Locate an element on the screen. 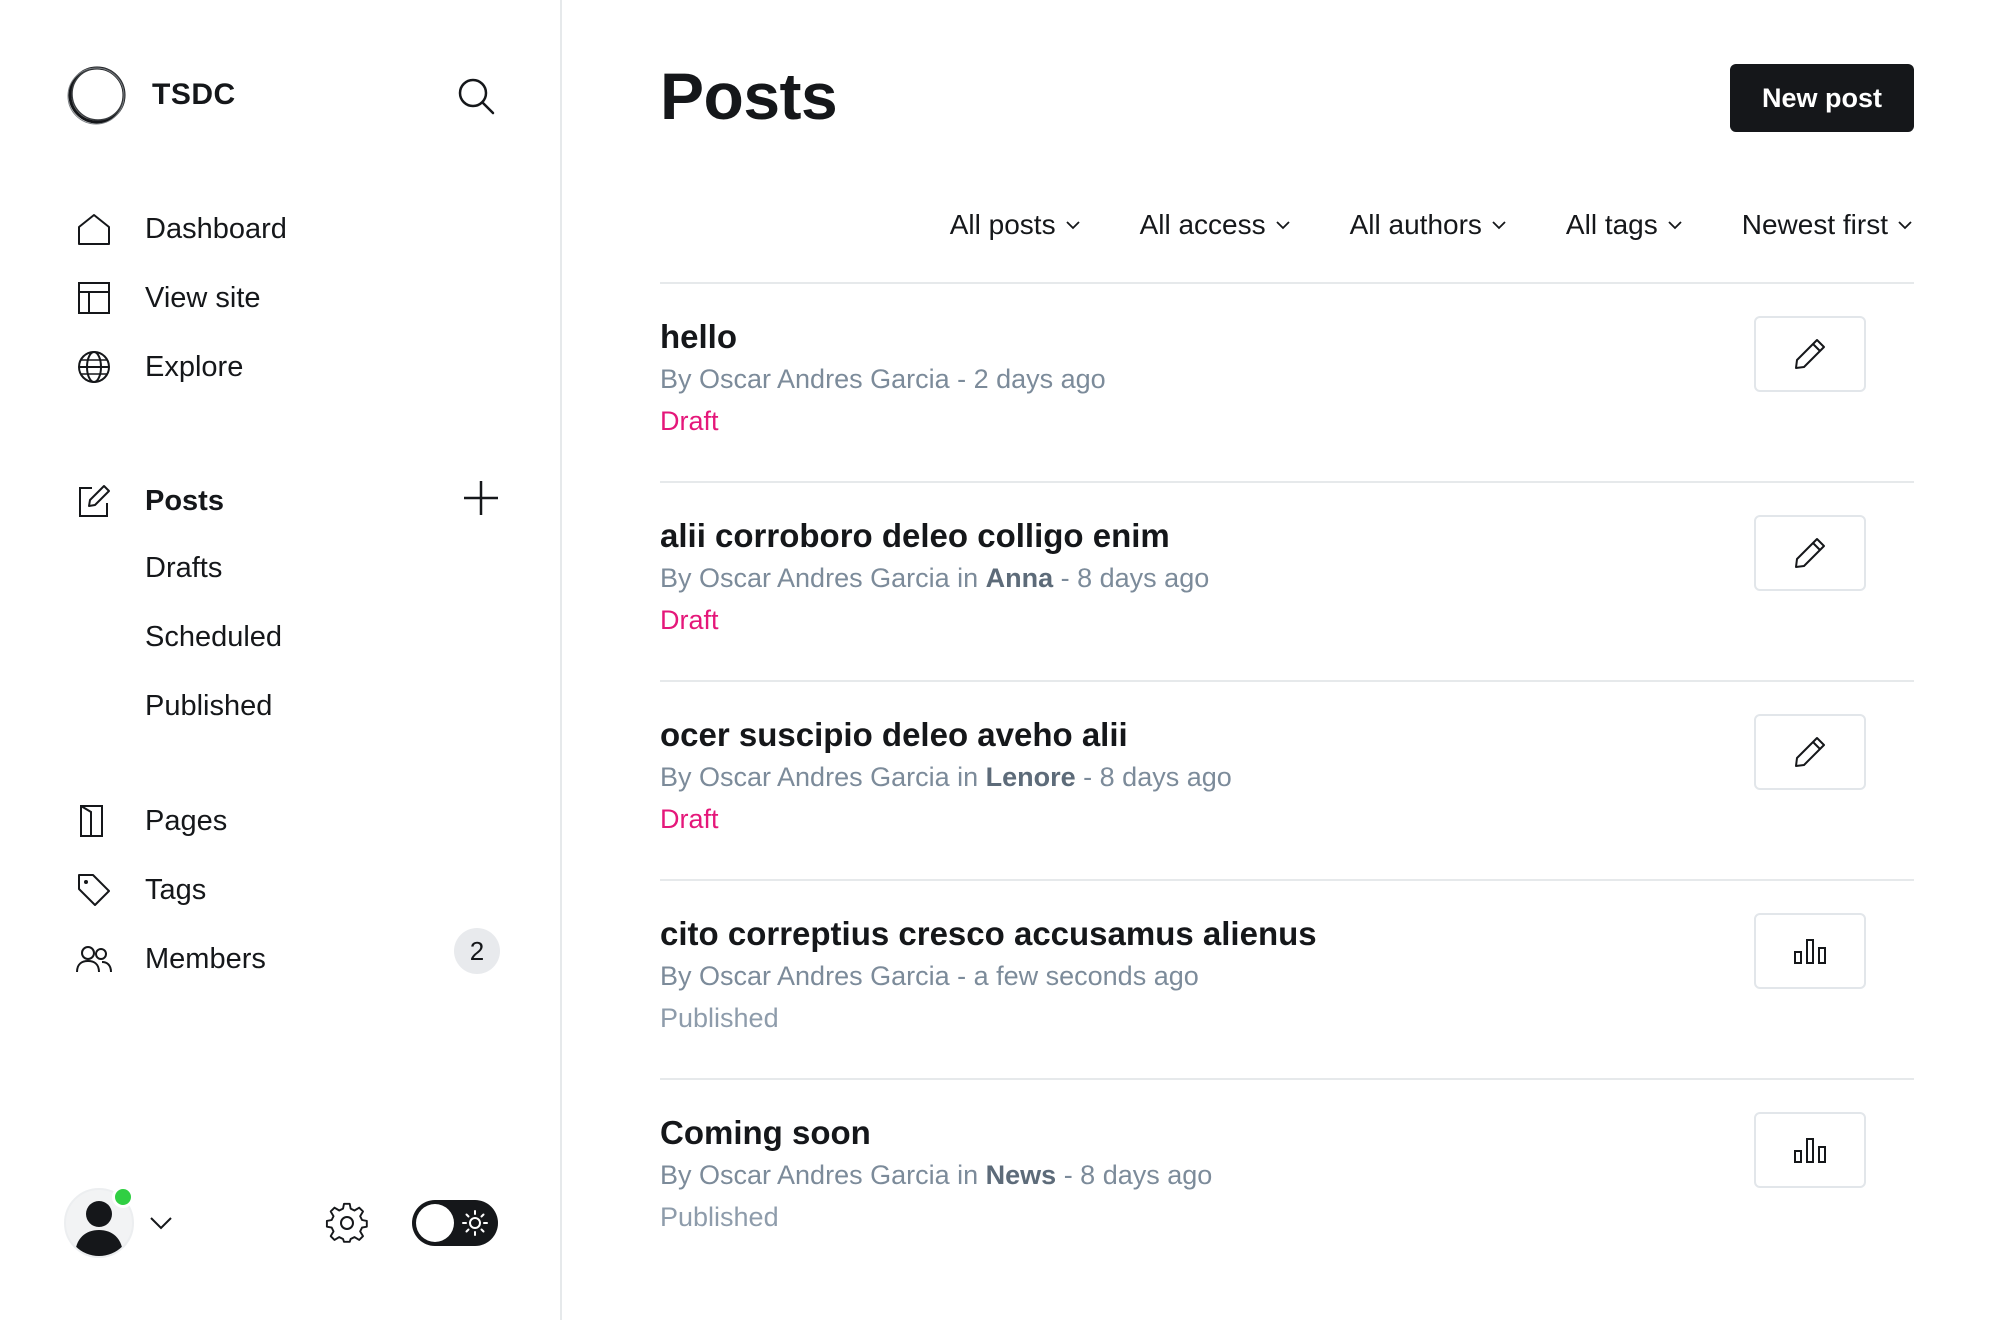 Image resolution: width=2000 pixels, height=1320 pixels. nav-sub-published: Published is located at coordinates (208, 706).